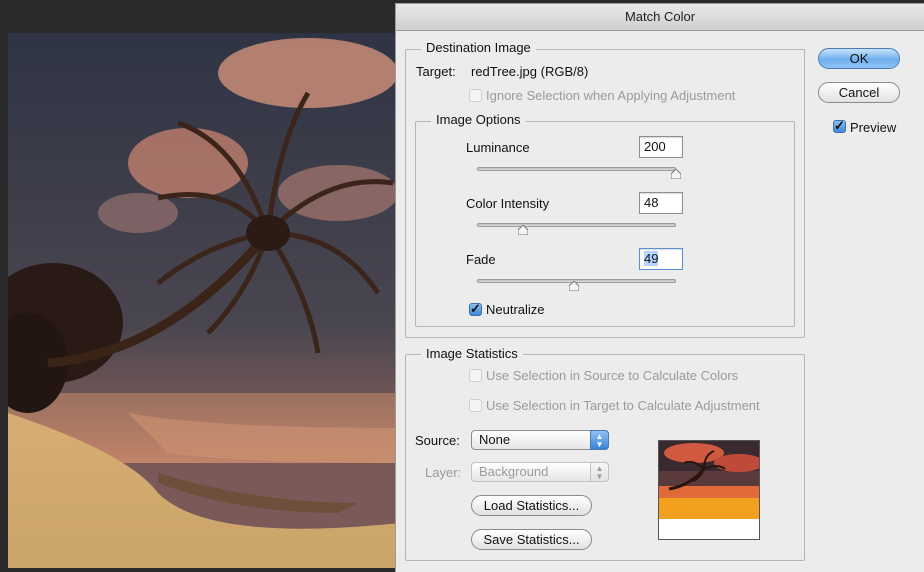 This screenshot has width=924, height=572. I want to click on luminance-field: 200, so click(661, 147).